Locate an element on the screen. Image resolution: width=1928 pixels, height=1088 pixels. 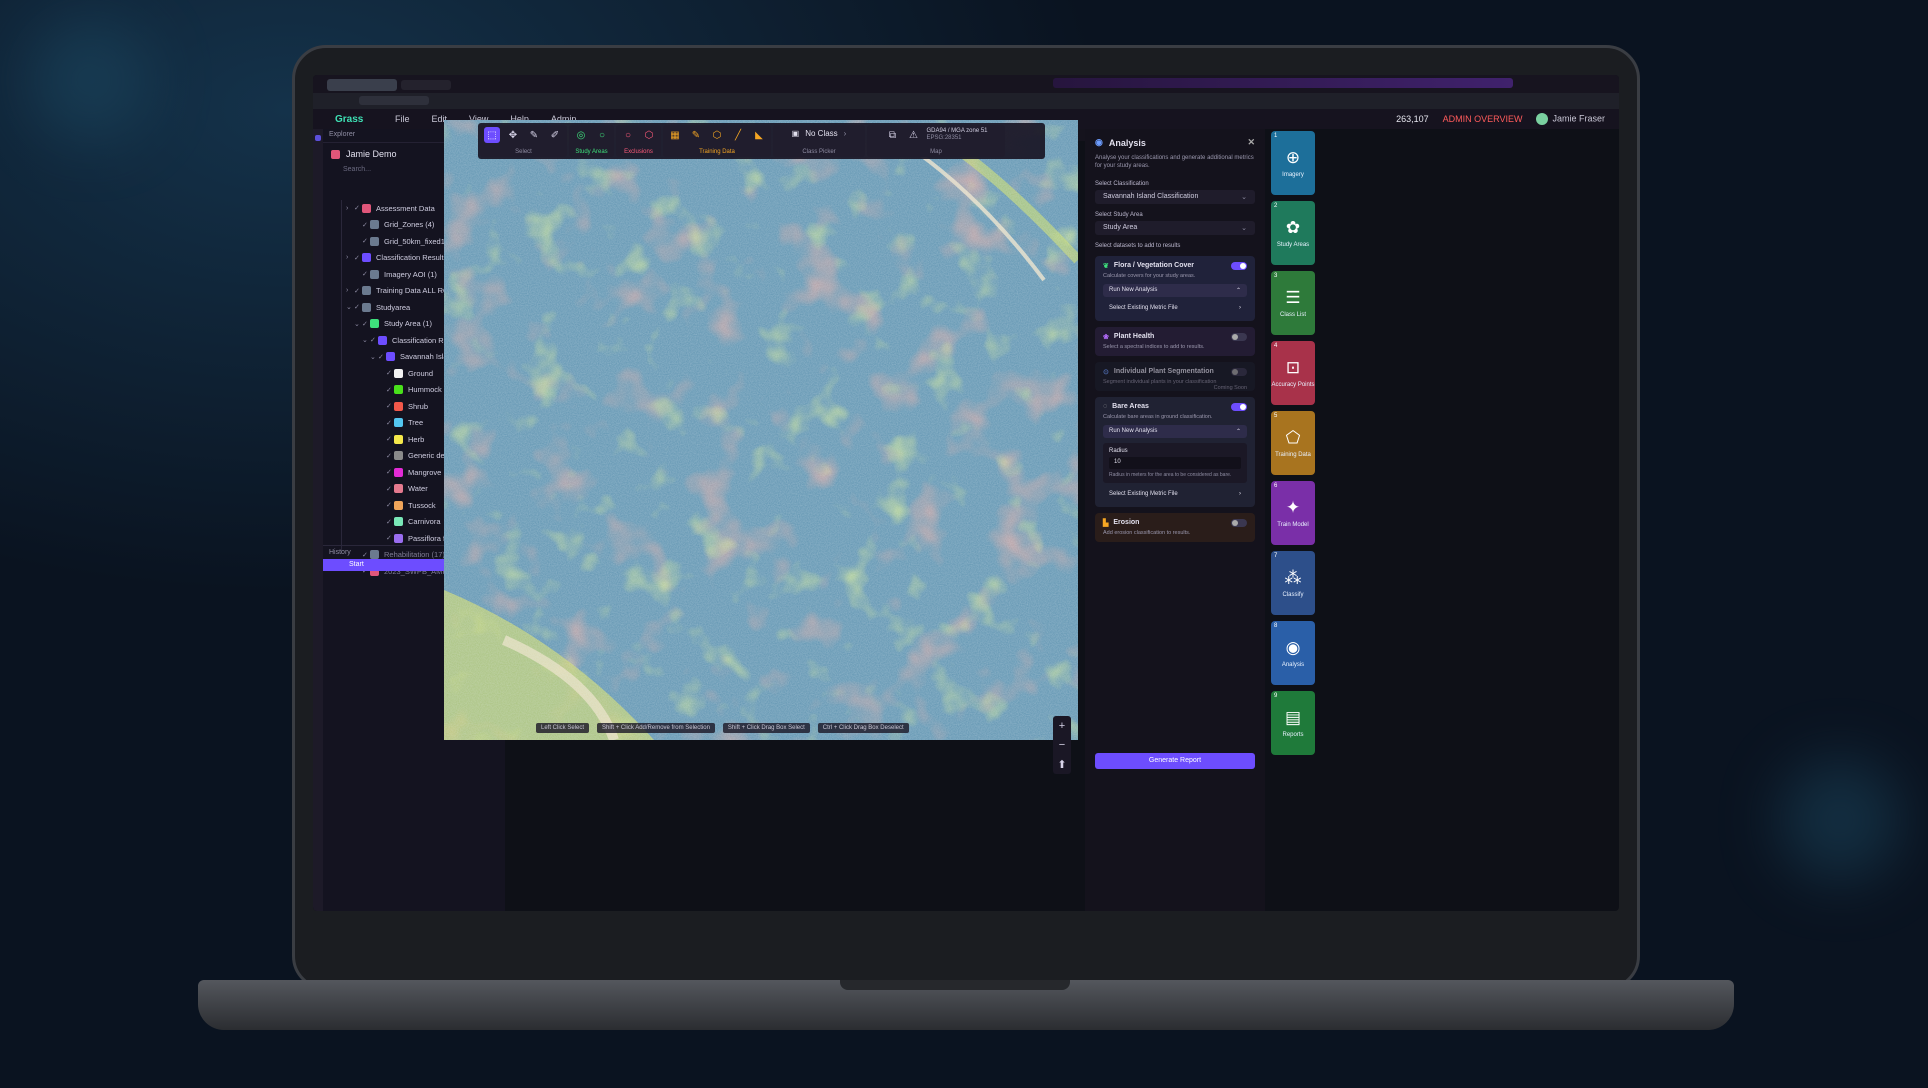
crs-display: GDA94 / MGA zone 51 EPSG:28351 is located at coordinates (956, 135).